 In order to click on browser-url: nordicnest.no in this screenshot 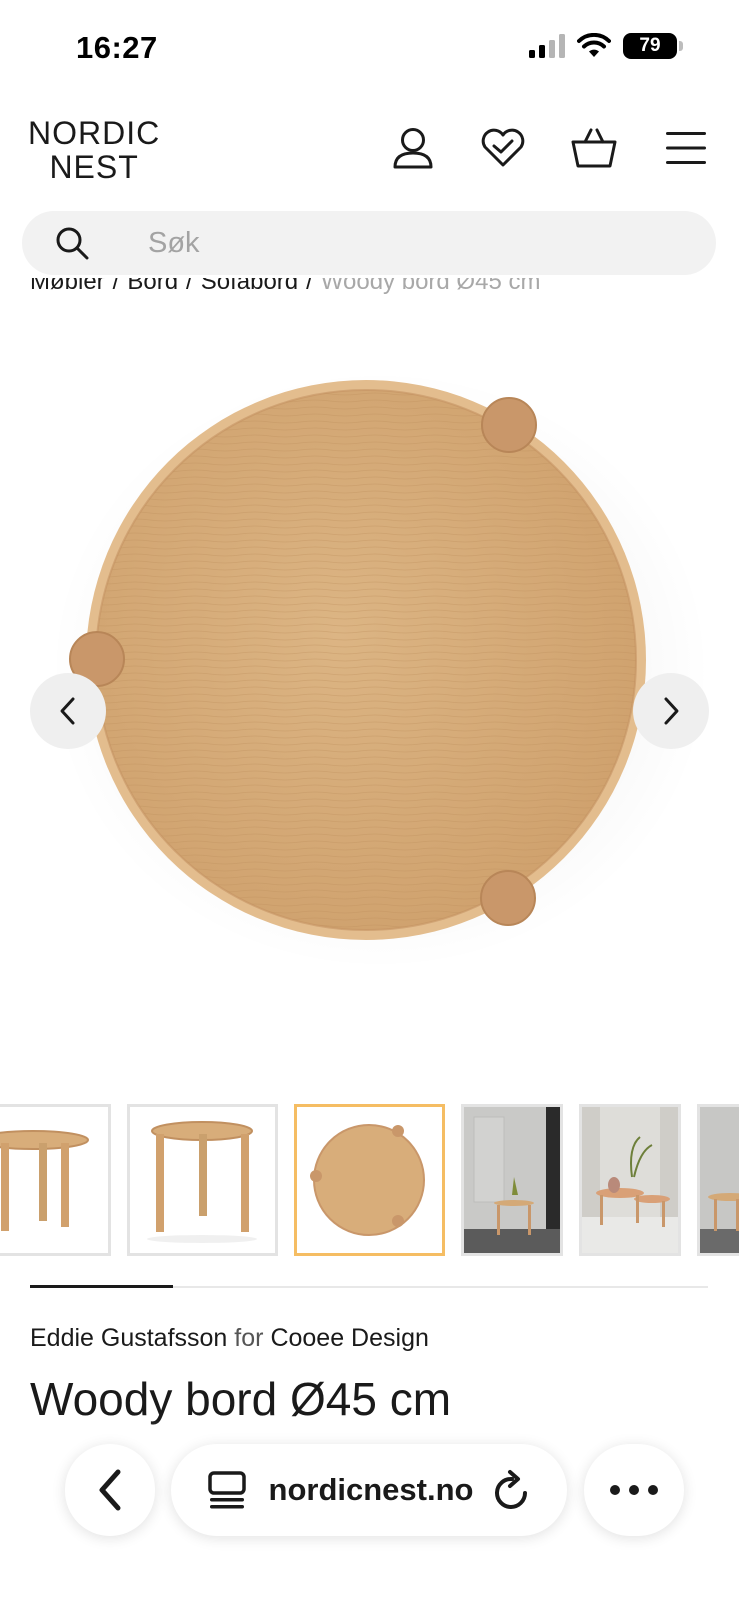, I will do `click(371, 1489)`.